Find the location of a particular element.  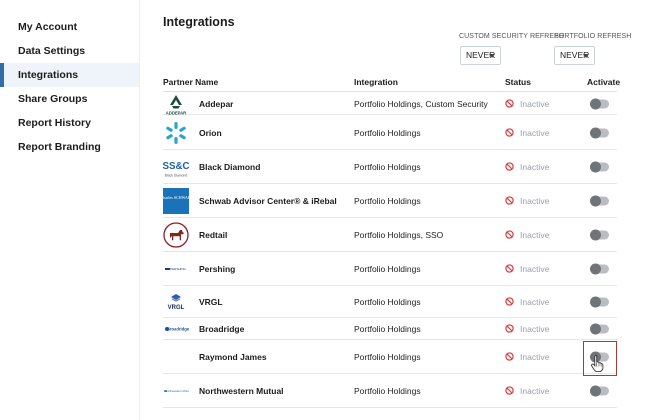

black-diamond-logo: SS&C Black Diamond is located at coordinates (176, 167).